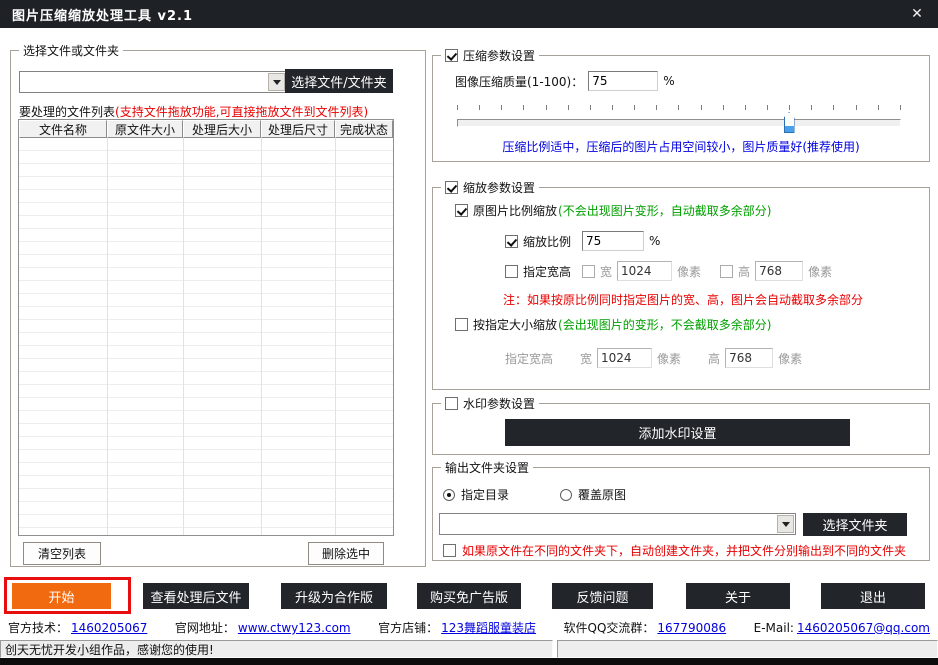  I want to click on footer-link-email: 1460205067@qq.com, so click(863, 628).